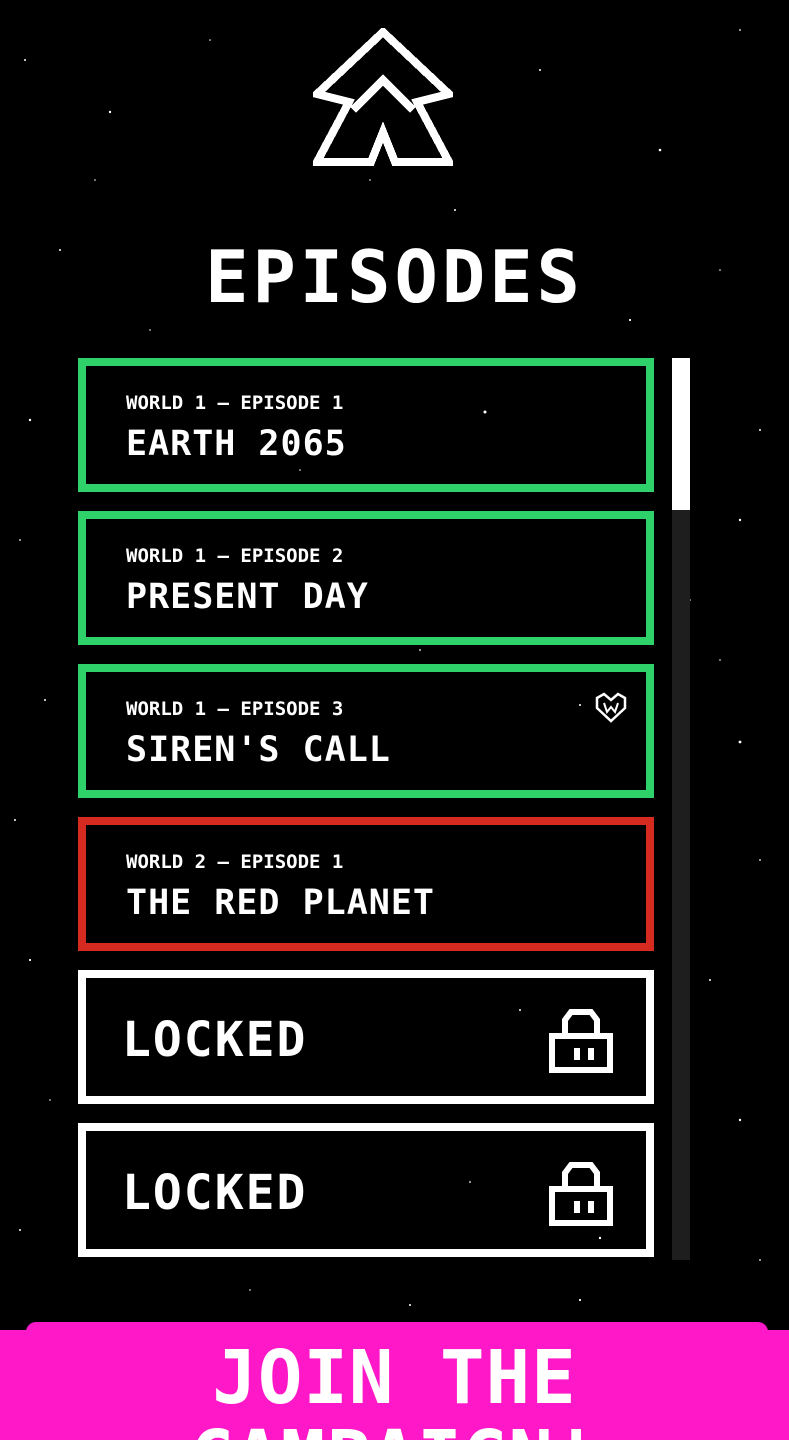  What do you see at coordinates (681, 434) in the screenshot?
I see `scrollbar-thumb` at bounding box center [681, 434].